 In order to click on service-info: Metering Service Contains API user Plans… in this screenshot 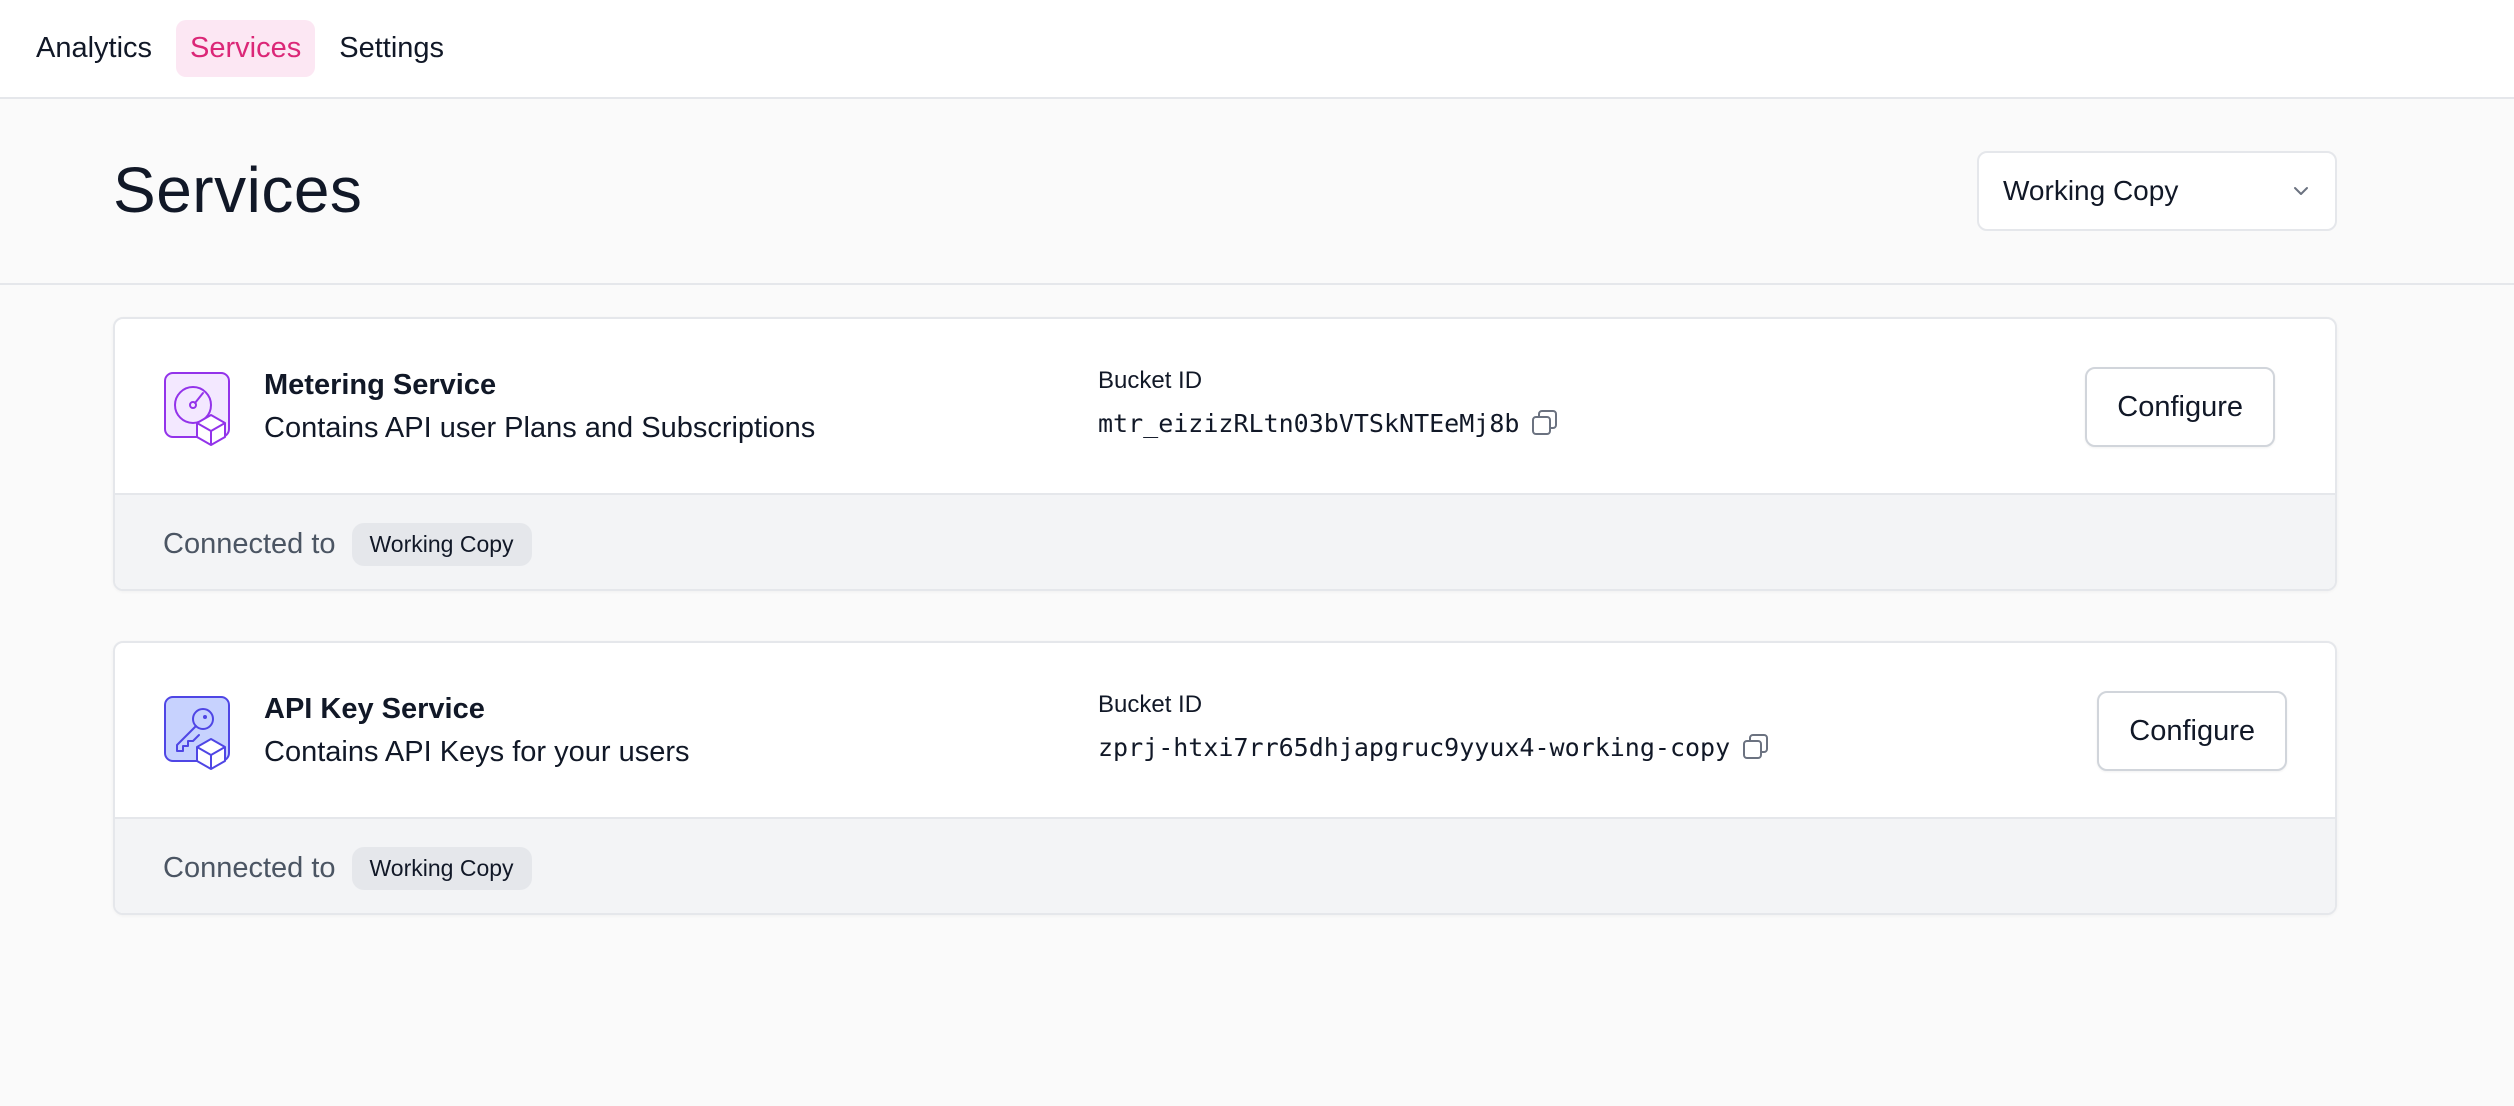, I will do `click(539, 407)`.